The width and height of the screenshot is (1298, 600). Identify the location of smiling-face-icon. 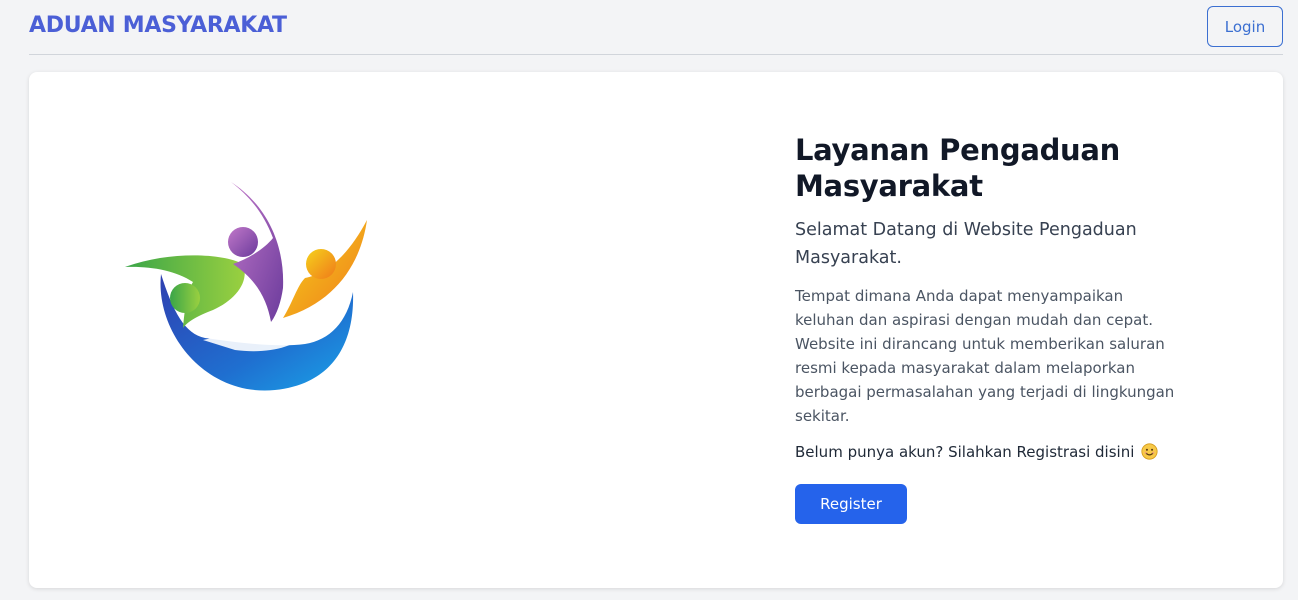
(1149, 451).